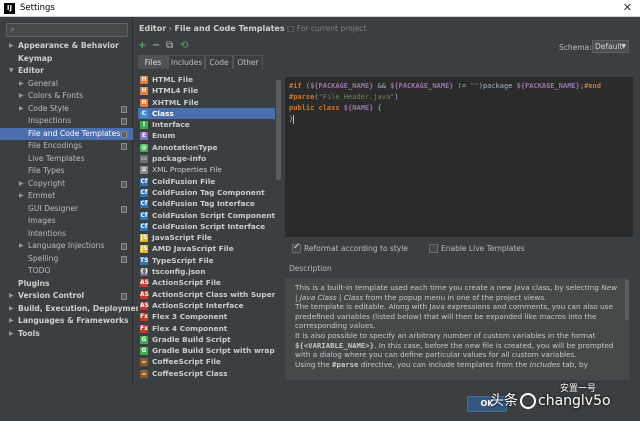 The image size is (640, 421). What do you see at coordinates (124, 296) in the screenshot?
I see `project-scope-icon` at bounding box center [124, 296].